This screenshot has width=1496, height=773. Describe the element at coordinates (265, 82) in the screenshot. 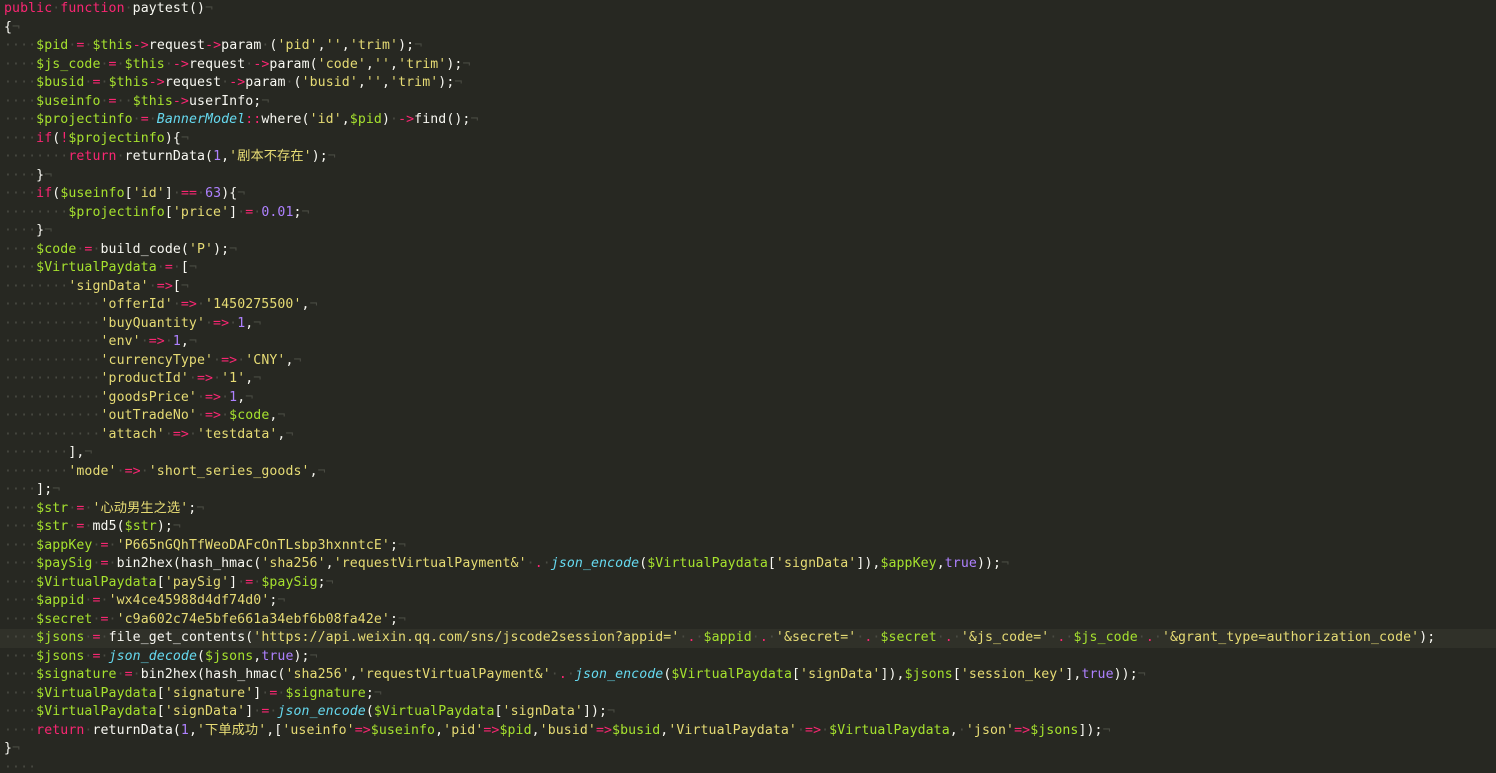

I see `code-token: param` at that location.